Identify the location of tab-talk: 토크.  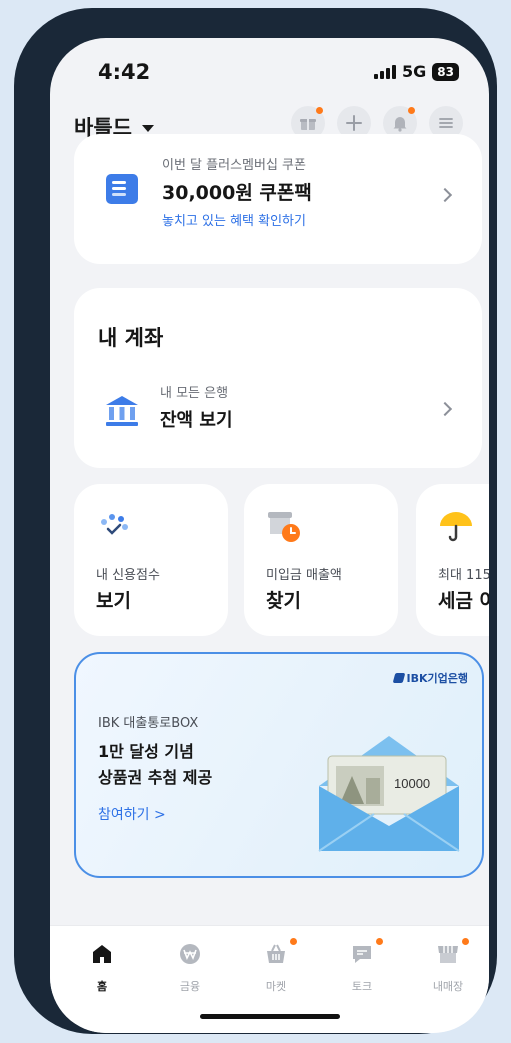
(362, 966).